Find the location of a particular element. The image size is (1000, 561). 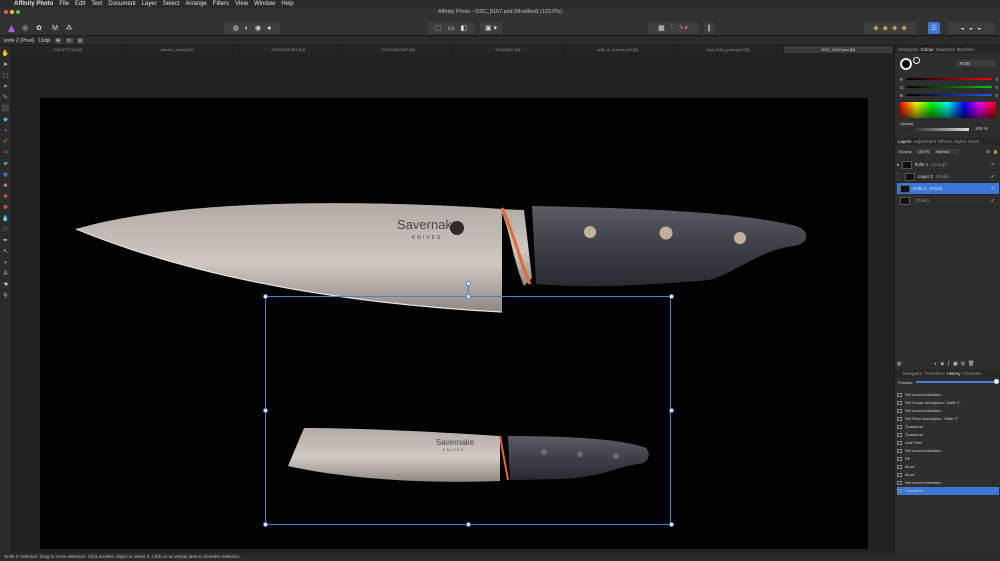

document-tab: sunset_at.psd [M] is located at coordinates (177, 49).